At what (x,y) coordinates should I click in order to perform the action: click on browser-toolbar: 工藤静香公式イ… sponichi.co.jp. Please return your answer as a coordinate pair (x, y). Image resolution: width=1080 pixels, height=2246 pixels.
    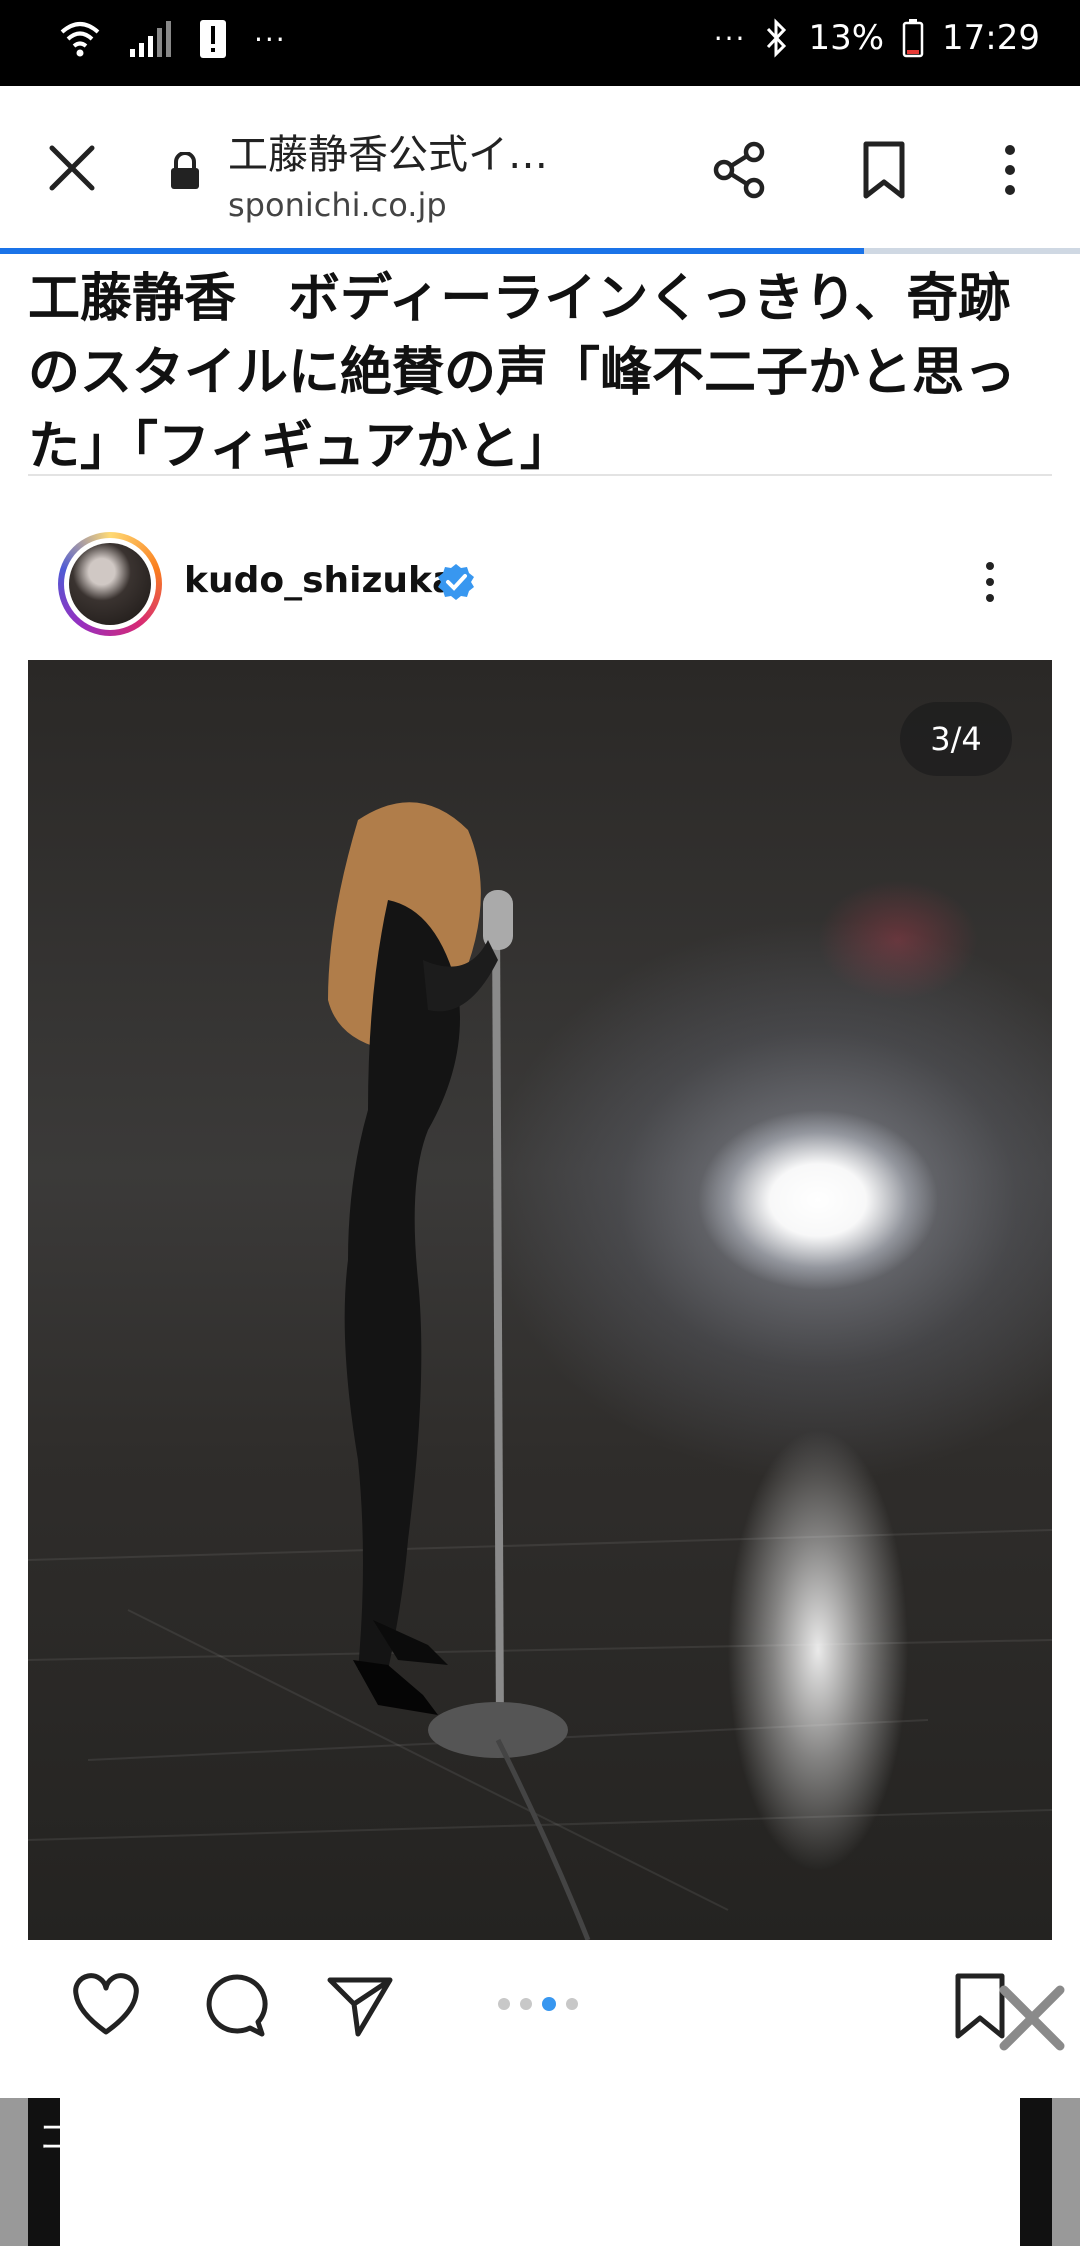
    Looking at the image, I should click on (540, 171).